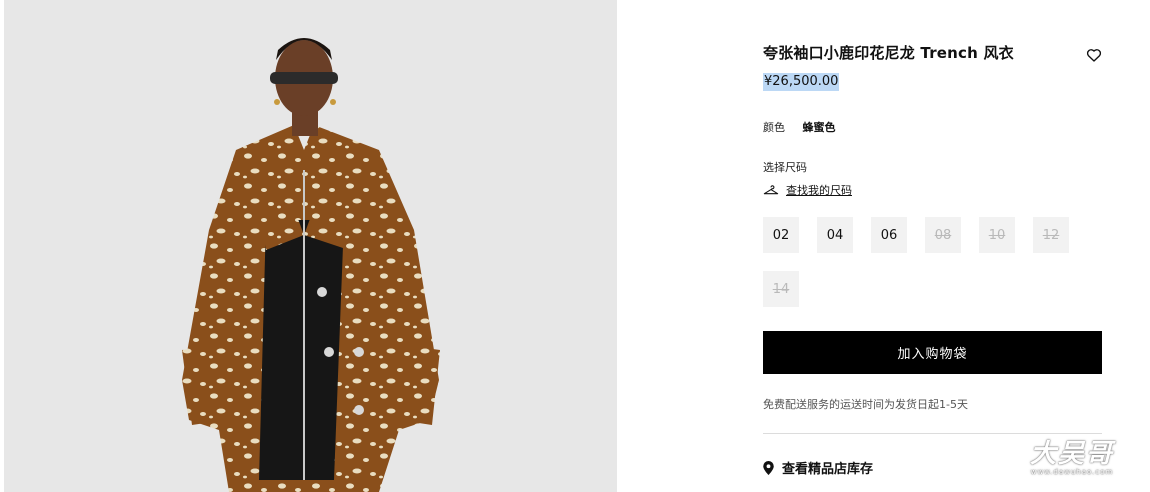 The height and width of the screenshot is (492, 1150). I want to click on size-guide-label: 查找我的尺码, so click(819, 190).